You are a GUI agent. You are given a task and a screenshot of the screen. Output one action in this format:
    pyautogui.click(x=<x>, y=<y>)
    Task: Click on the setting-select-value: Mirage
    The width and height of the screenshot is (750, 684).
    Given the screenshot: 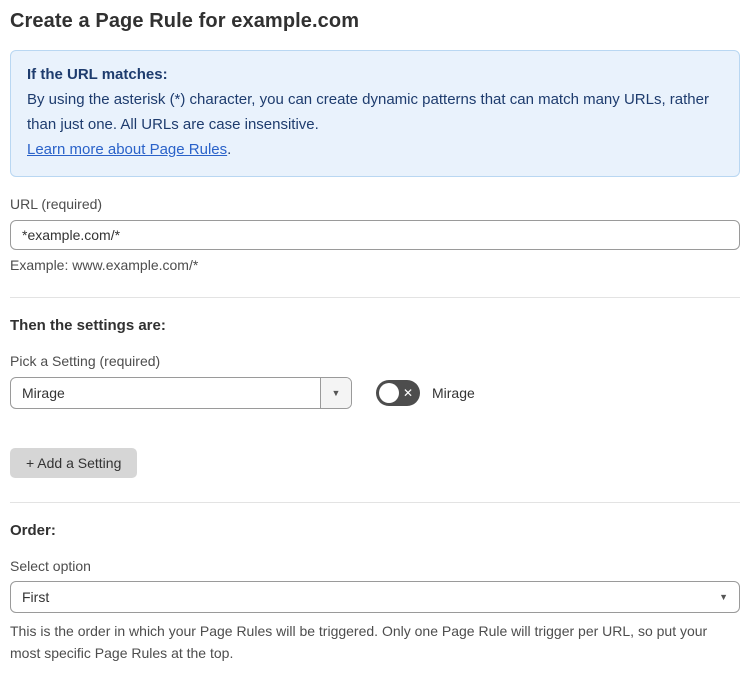 What is the action you would take?
    pyautogui.click(x=43, y=393)
    